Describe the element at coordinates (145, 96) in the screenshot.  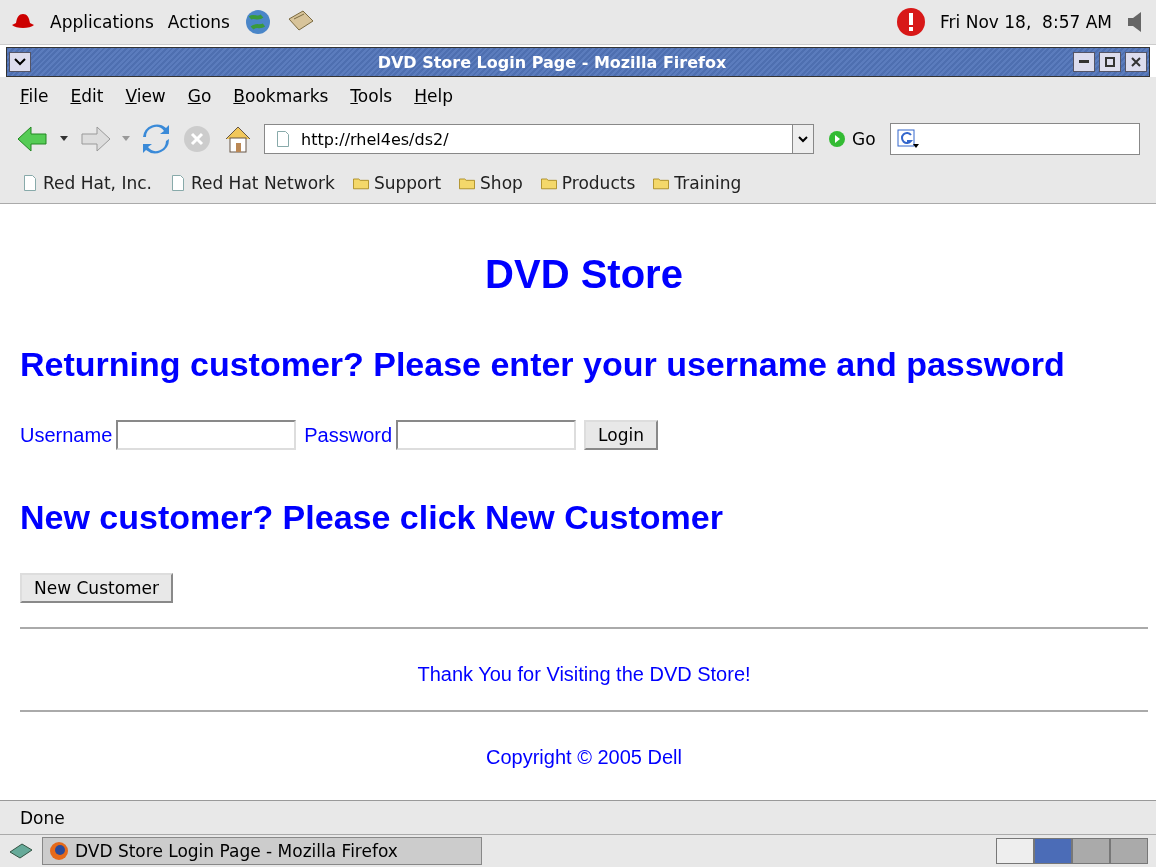
I see `menu-item: View` at that location.